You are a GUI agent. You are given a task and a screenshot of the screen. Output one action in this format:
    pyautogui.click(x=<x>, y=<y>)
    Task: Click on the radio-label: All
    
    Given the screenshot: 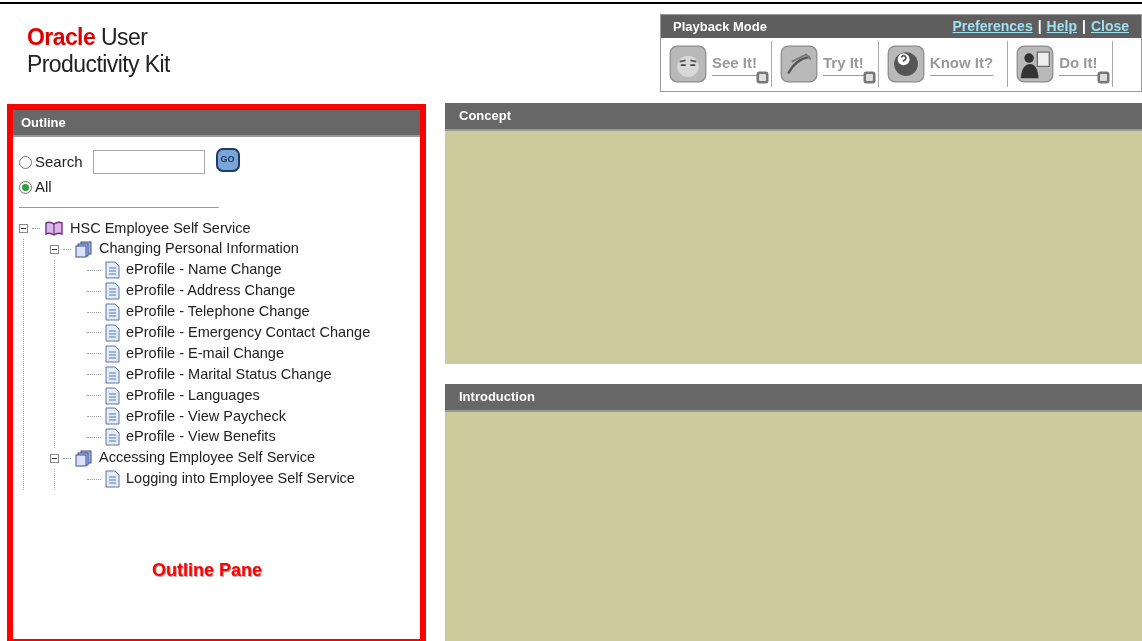 What is the action you would take?
    pyautogui.click(x=43, y=186)
    